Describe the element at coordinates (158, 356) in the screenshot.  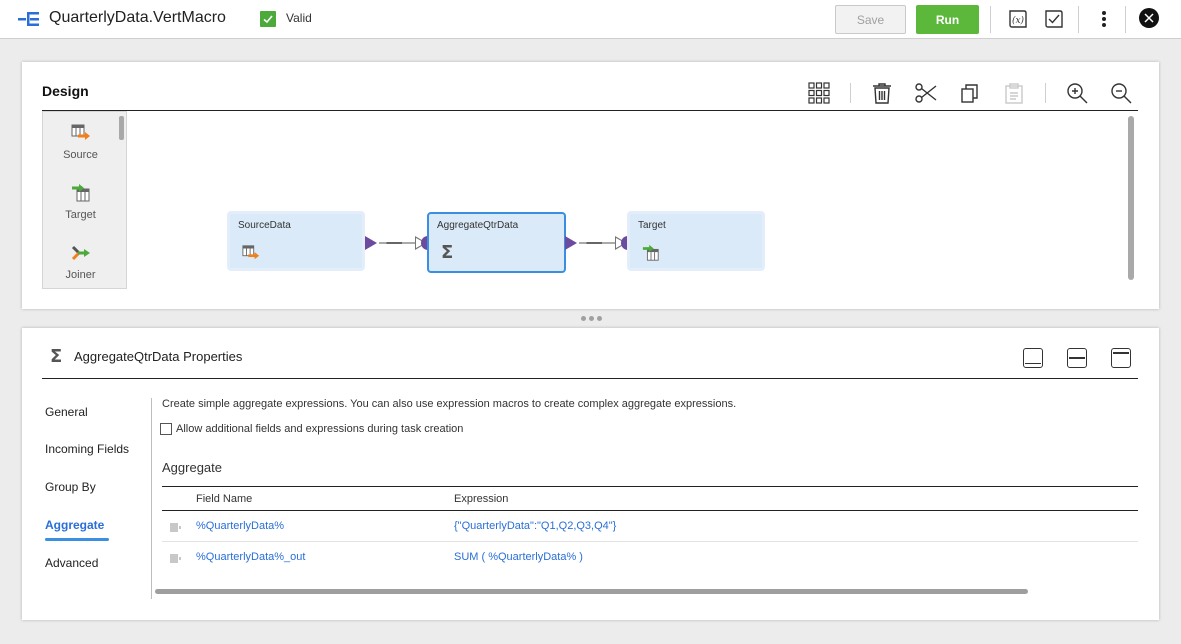
I see `properties-title: AggregateQtrData Properties` at that location.